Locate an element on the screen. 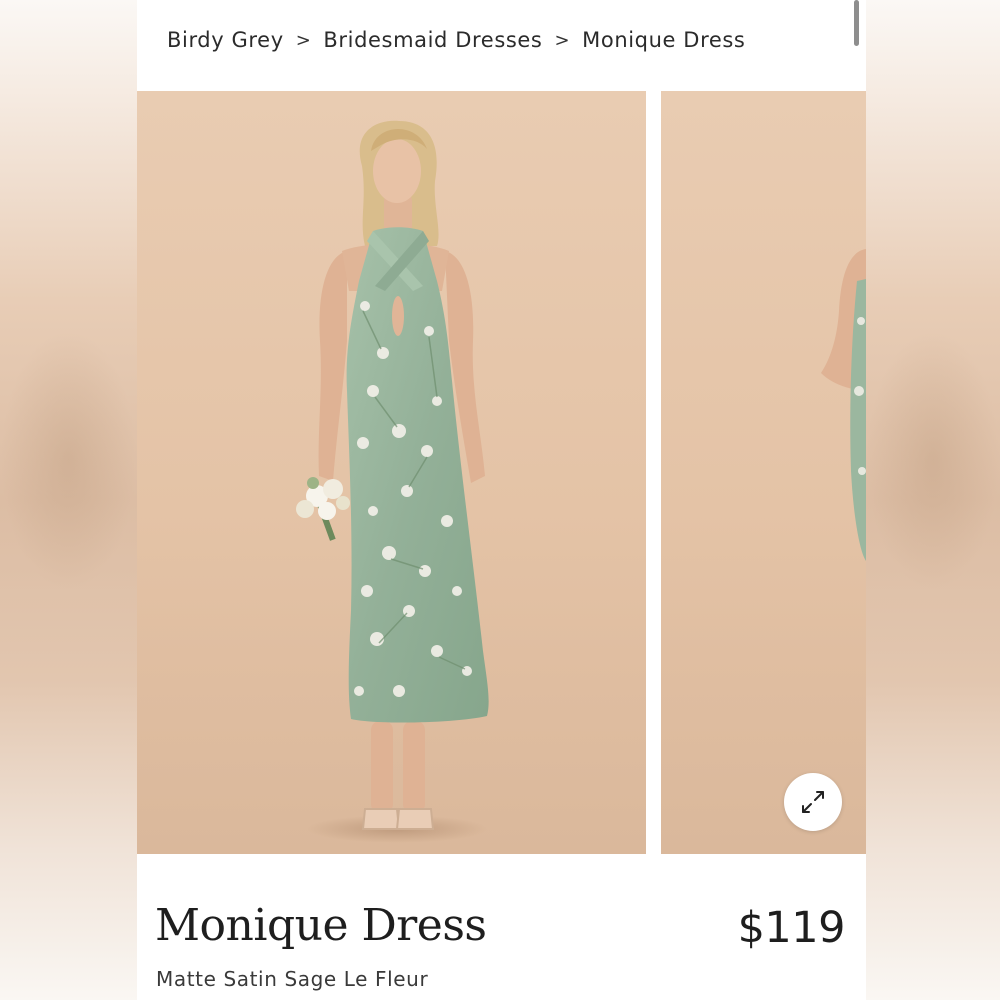  breadcrumb-item-current: Monique Dress is located at coordinates (664, 40).